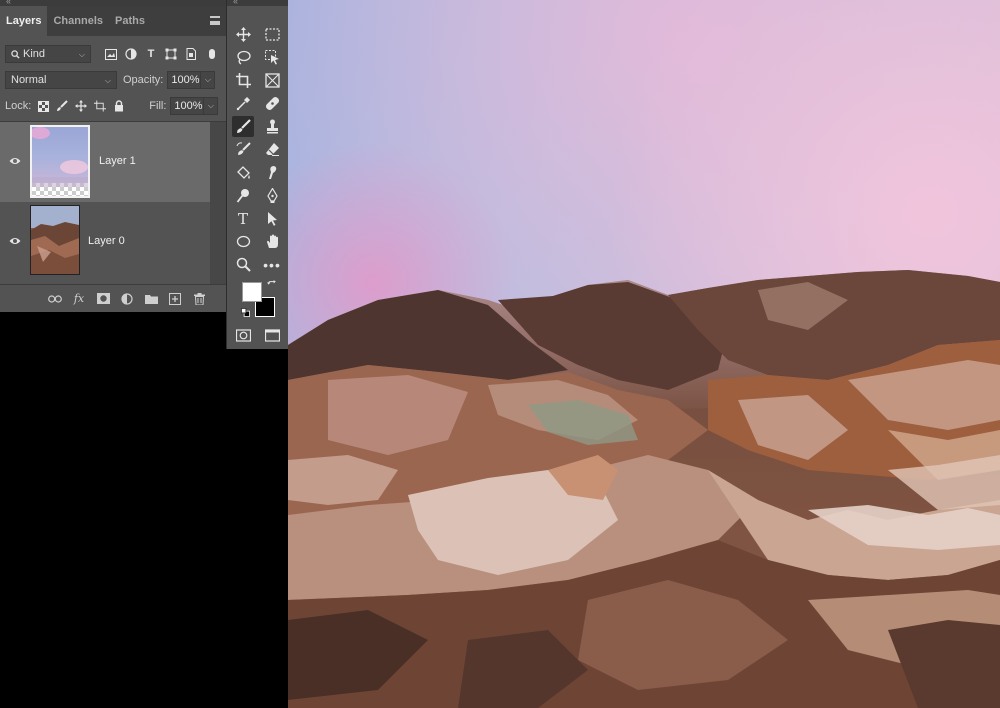 This screenshot has height=708, width=1000. What do you see at coordinates (243, 241) in the screenshot?
I see `ellipse-tool-icon` at bounding box center [243, 241].